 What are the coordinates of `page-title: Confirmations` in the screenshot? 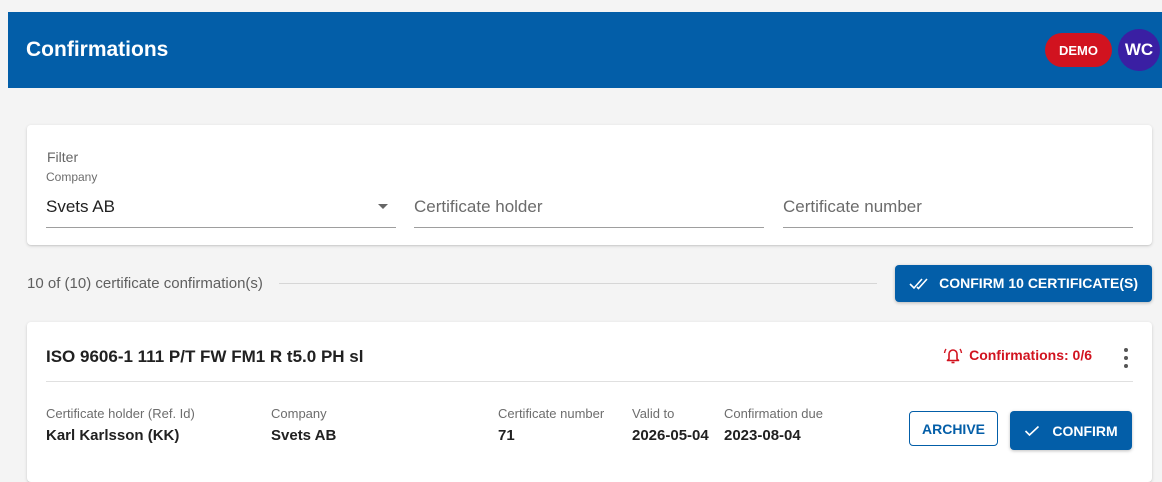 It's located at (97, 49).